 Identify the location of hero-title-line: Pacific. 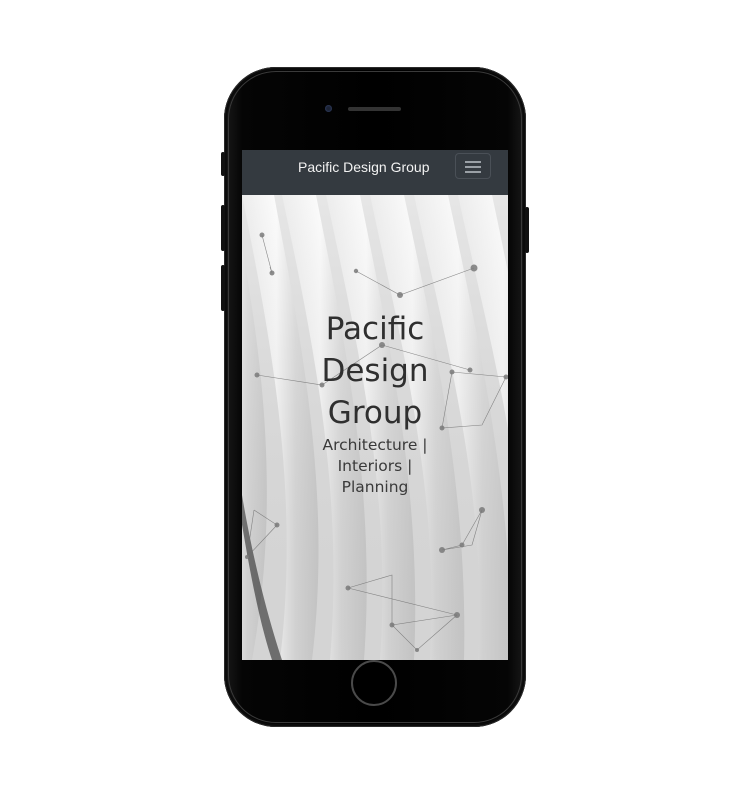
(375, 329).